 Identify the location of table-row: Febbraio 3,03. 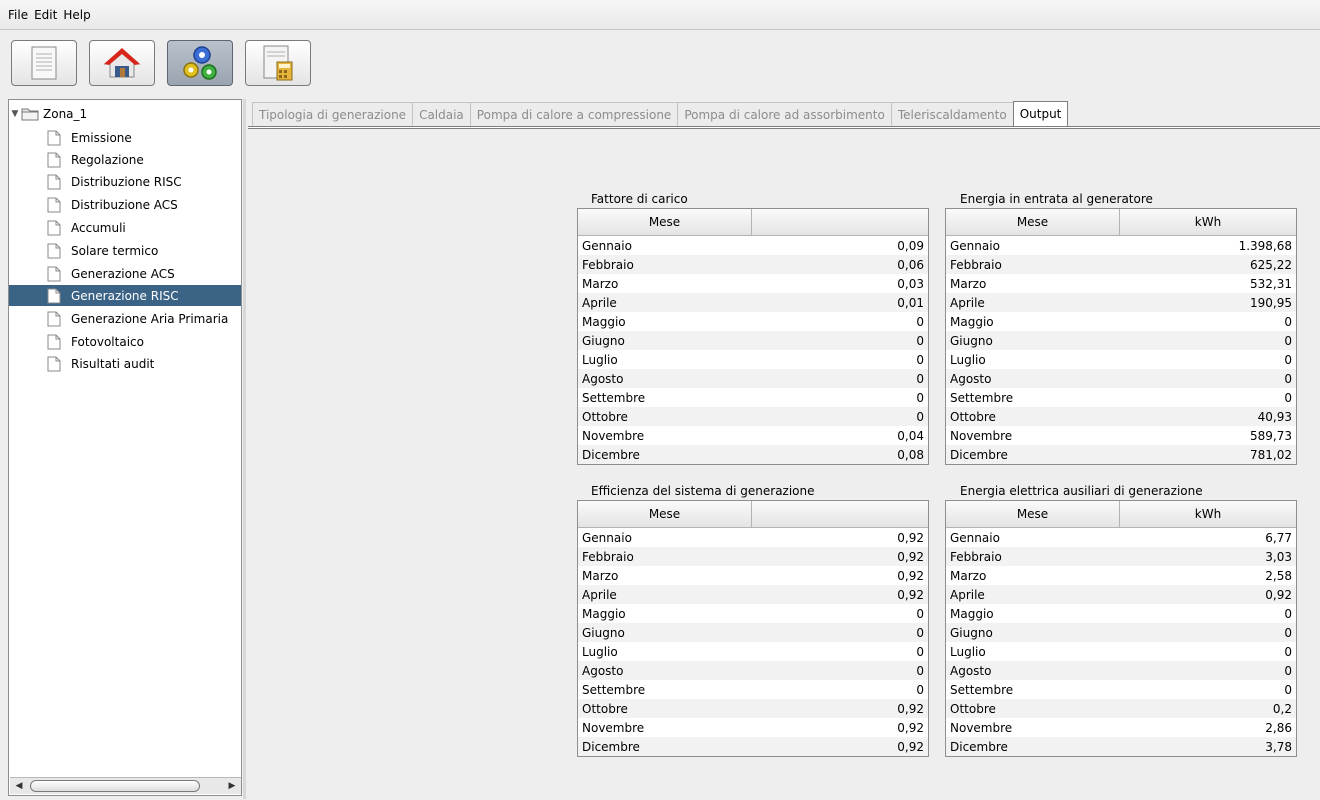
(1121, 556).